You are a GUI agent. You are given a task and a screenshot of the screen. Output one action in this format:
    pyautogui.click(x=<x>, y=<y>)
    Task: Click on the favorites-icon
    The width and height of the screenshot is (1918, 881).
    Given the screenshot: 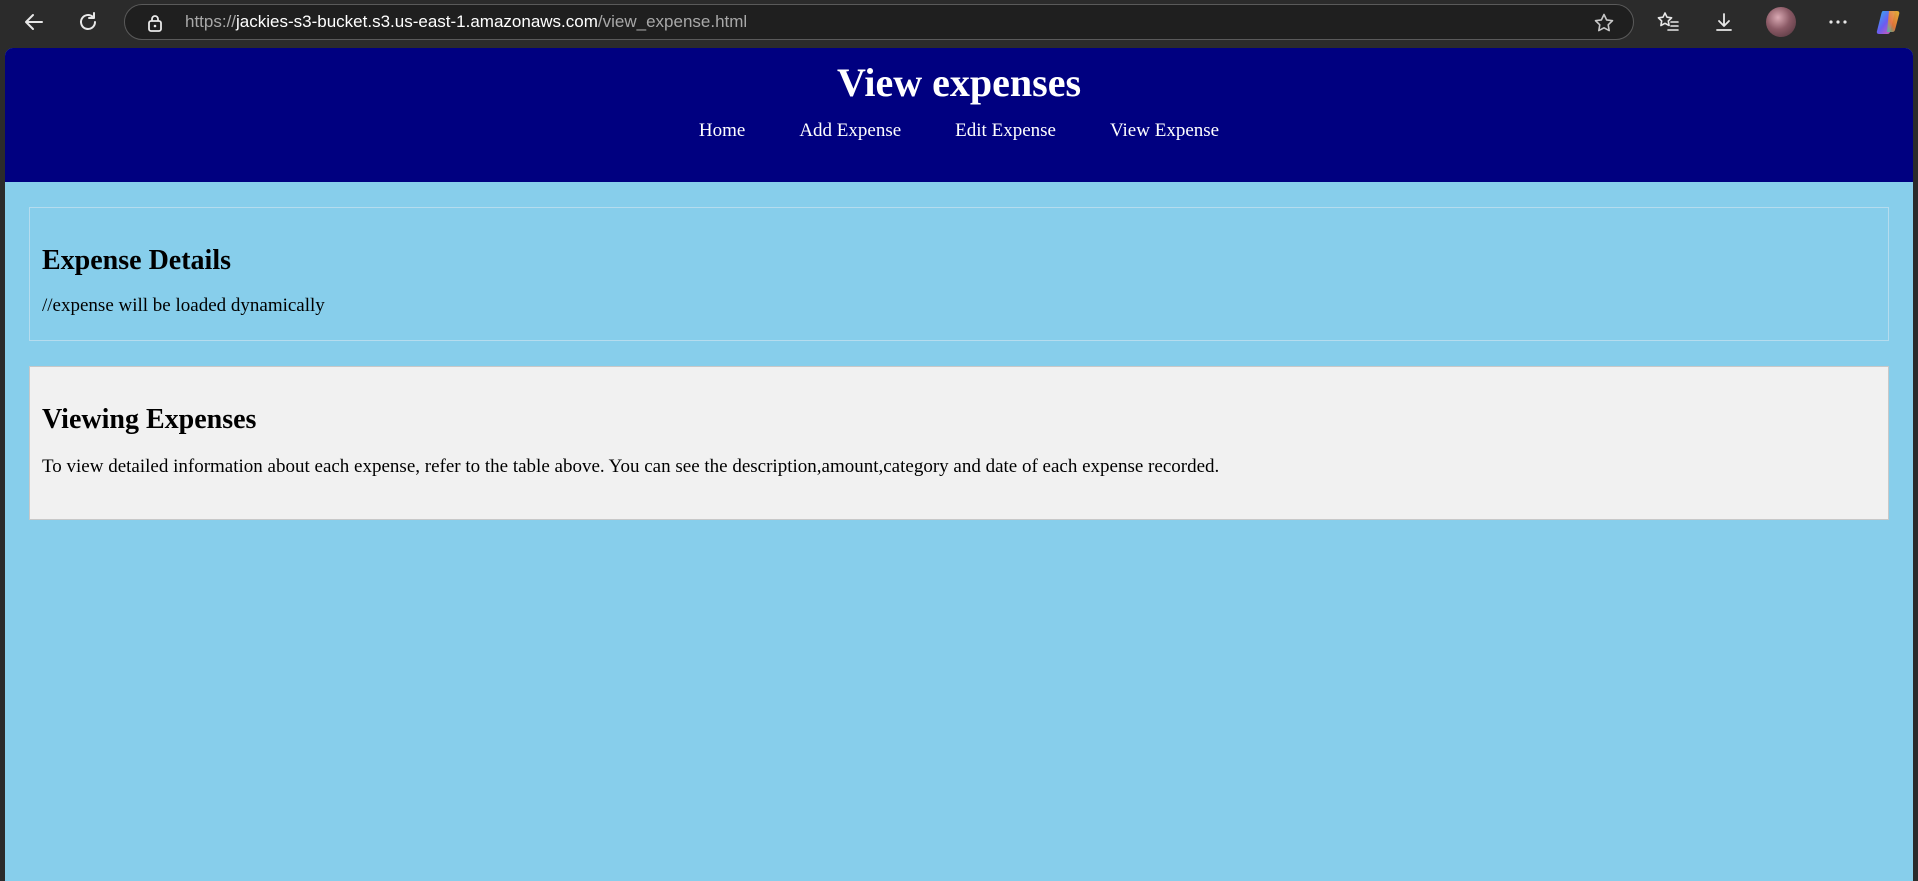 What is the action you would take?
    pyautogui.click(x=1668, y=22)
    